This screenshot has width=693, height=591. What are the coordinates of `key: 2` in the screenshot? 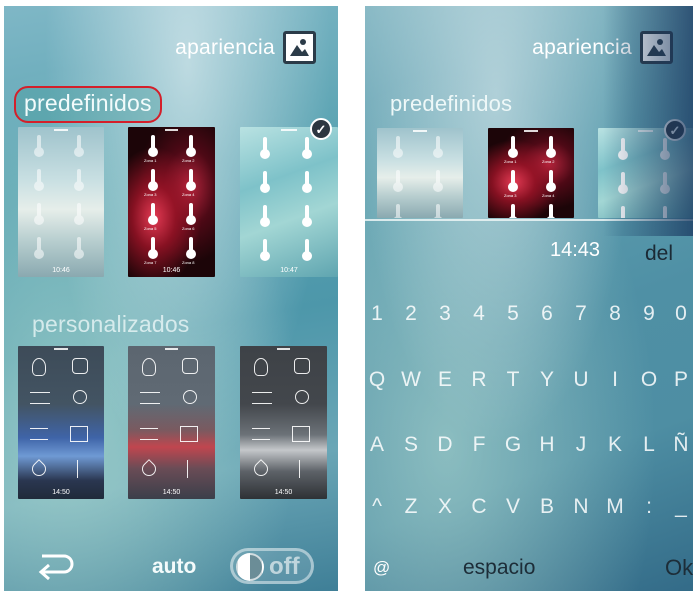 It's located at (411, 314).